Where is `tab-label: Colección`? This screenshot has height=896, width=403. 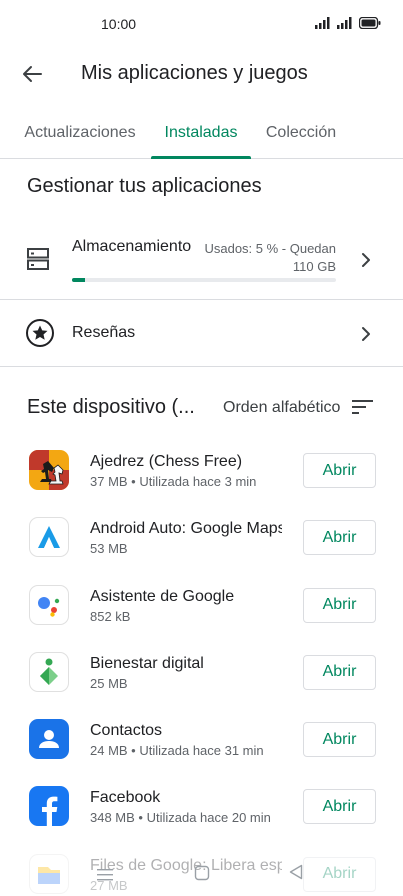 tab-label: Colección is located at coordinates (301, 132).